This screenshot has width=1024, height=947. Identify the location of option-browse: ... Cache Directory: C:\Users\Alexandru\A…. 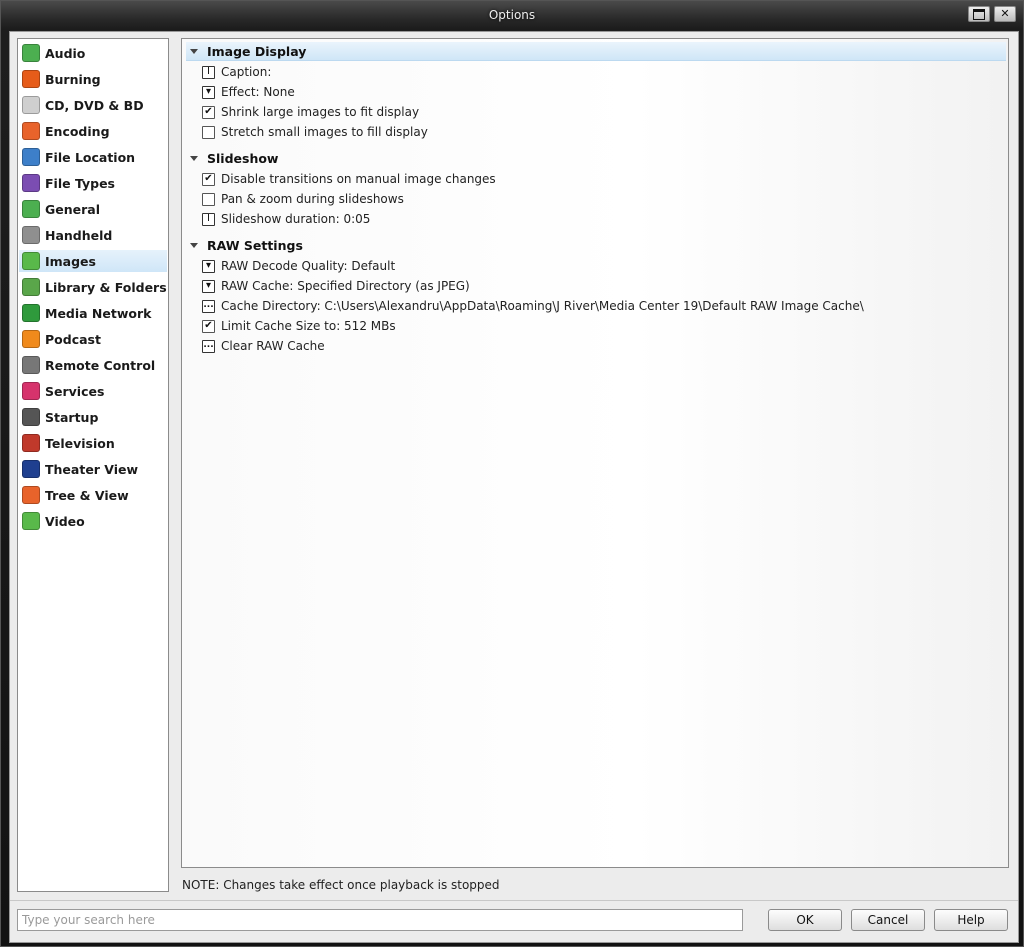
(533, 306).